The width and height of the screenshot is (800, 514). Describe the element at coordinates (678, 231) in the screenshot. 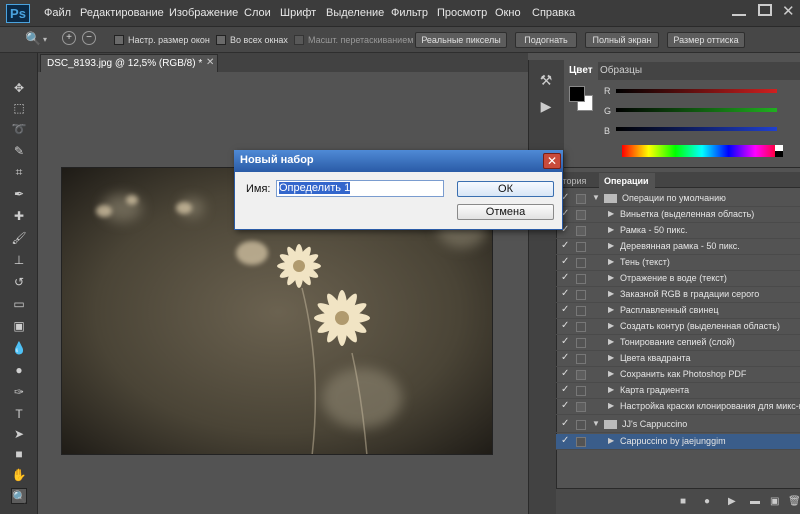

I see `action-row: ✓ ▶ Рамка - 50 пикс.` at that location.